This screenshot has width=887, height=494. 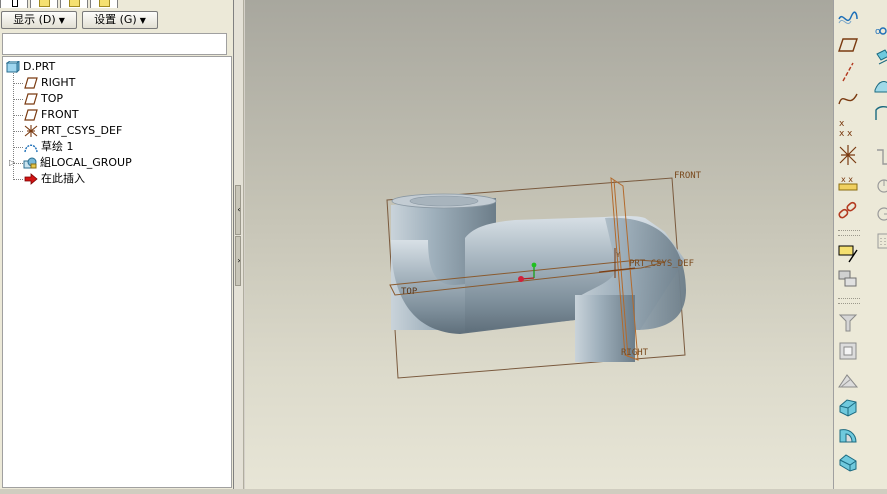 I want to click on trim-tool-icon, so click(x=848, y=322).